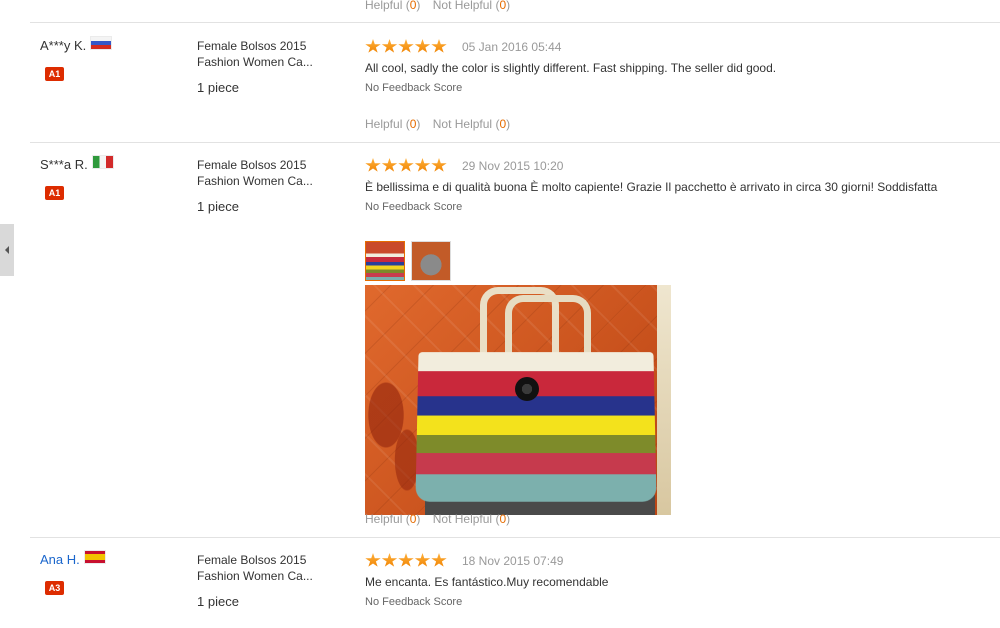 The height and width of the screenshot is (628, 1000). Describe the element at coordinates (72, 558) in the screenshot. I see `buyer-name-link: Ana H.` at that location.